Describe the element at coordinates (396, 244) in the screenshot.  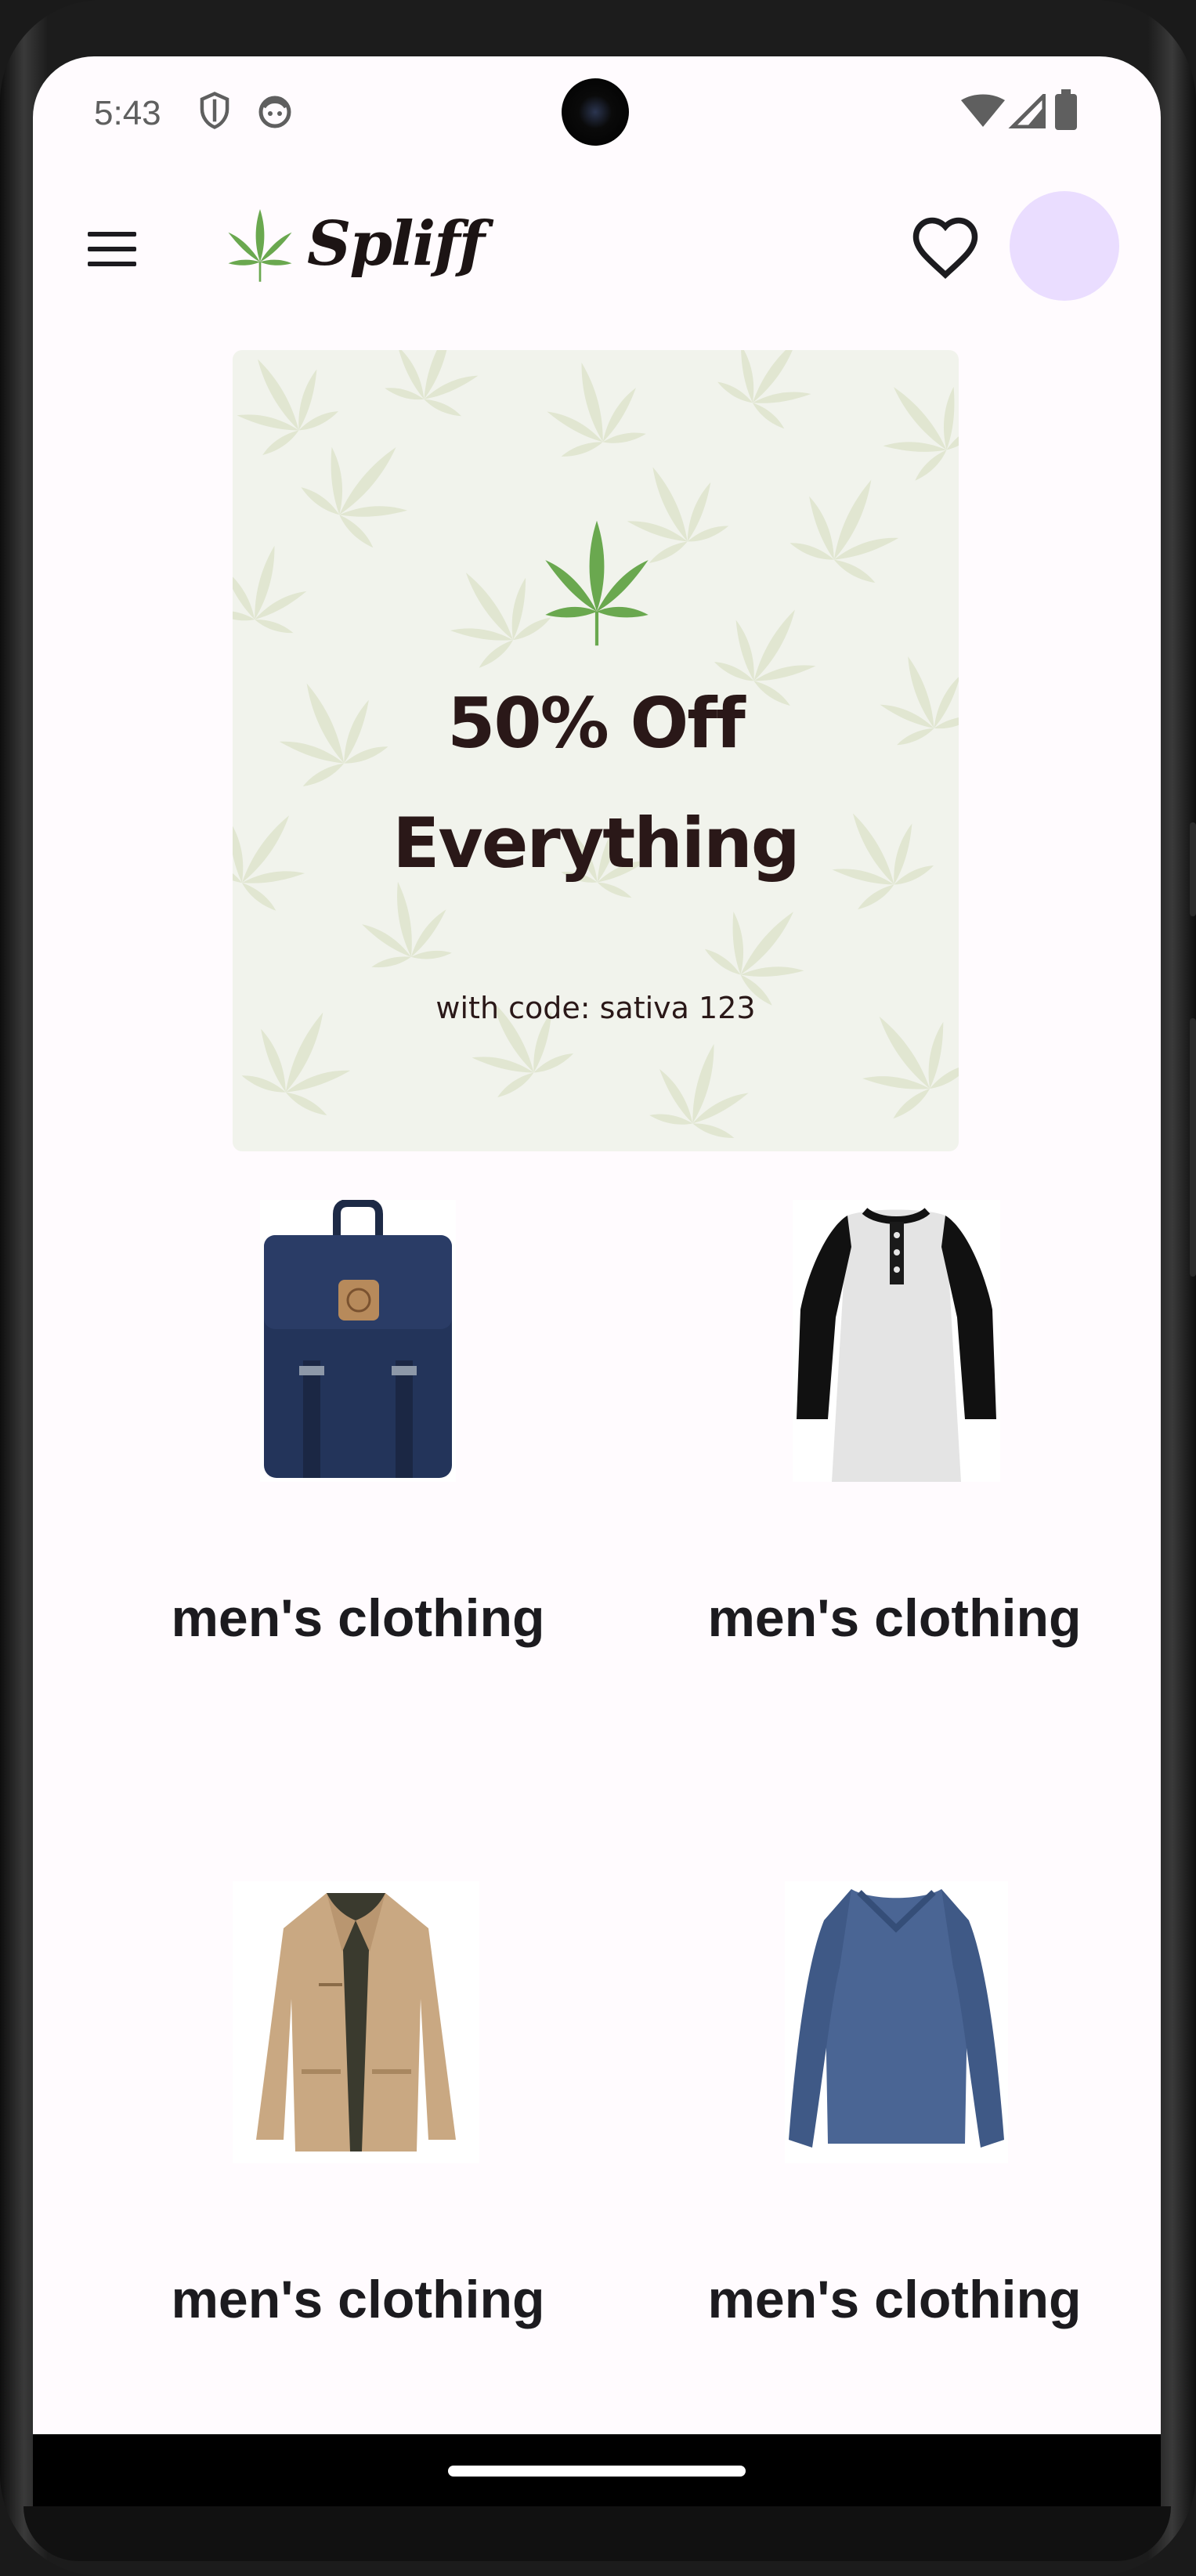
I see `logo-text: Spliff` at that location.